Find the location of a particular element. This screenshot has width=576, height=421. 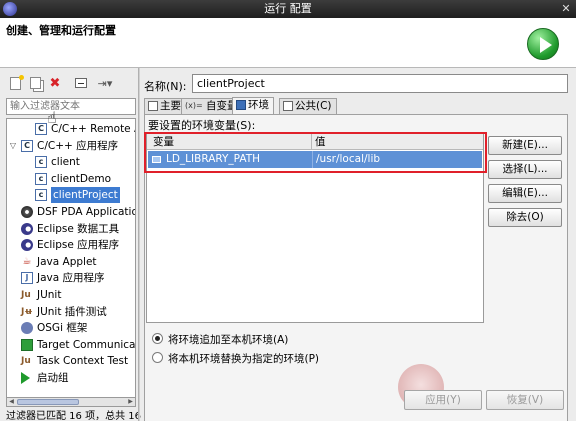

tree-item: Jʉ JUnit 插件测试 is located at coordinates (71, 312).